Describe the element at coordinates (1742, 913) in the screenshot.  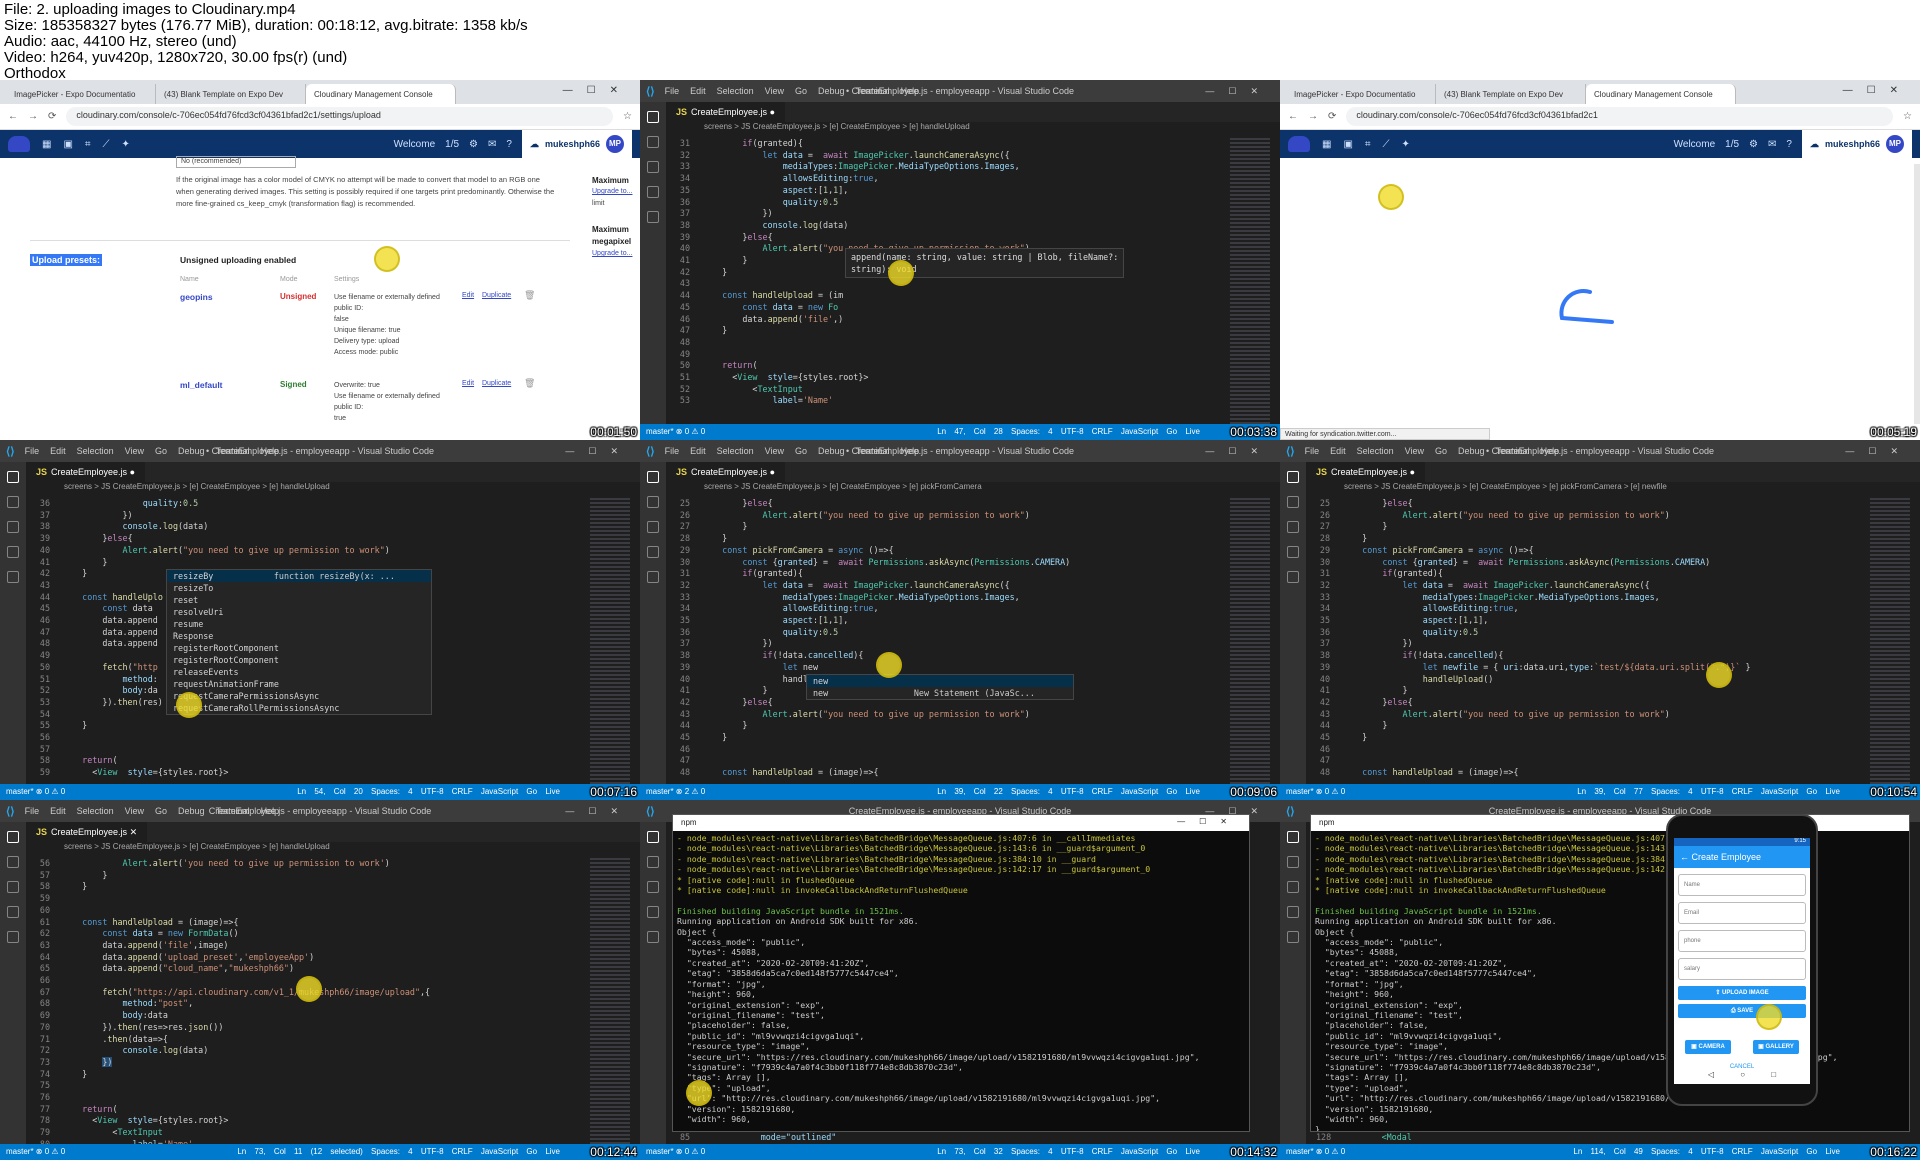
I see `email-field: Email` at that location.